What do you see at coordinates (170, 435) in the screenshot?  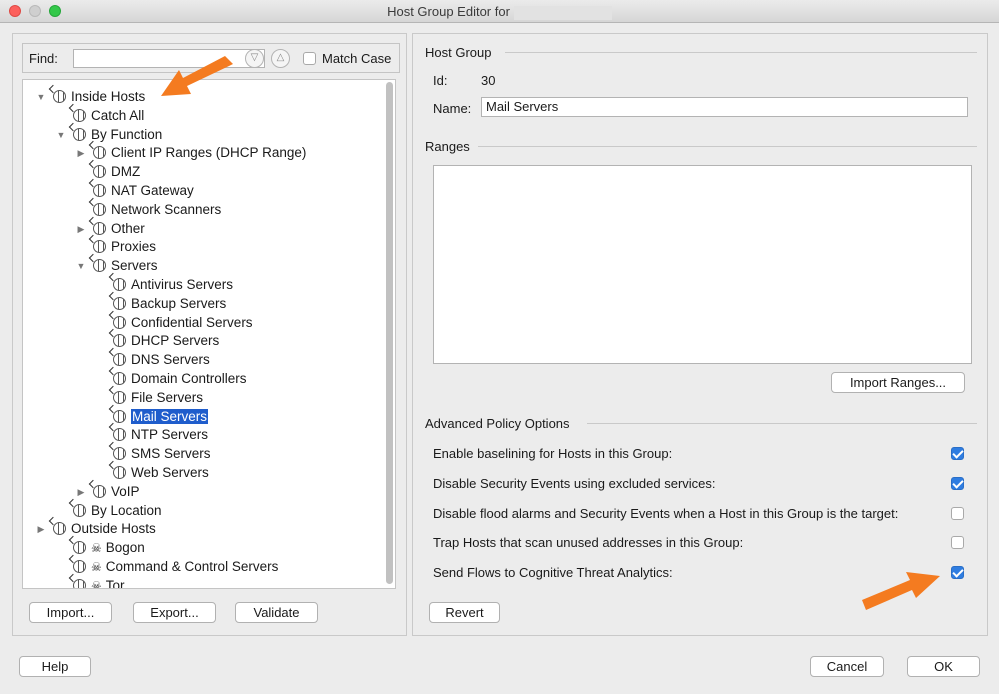 I see `tree-item-label: NTP Servers` at bounding box center [170, 435].